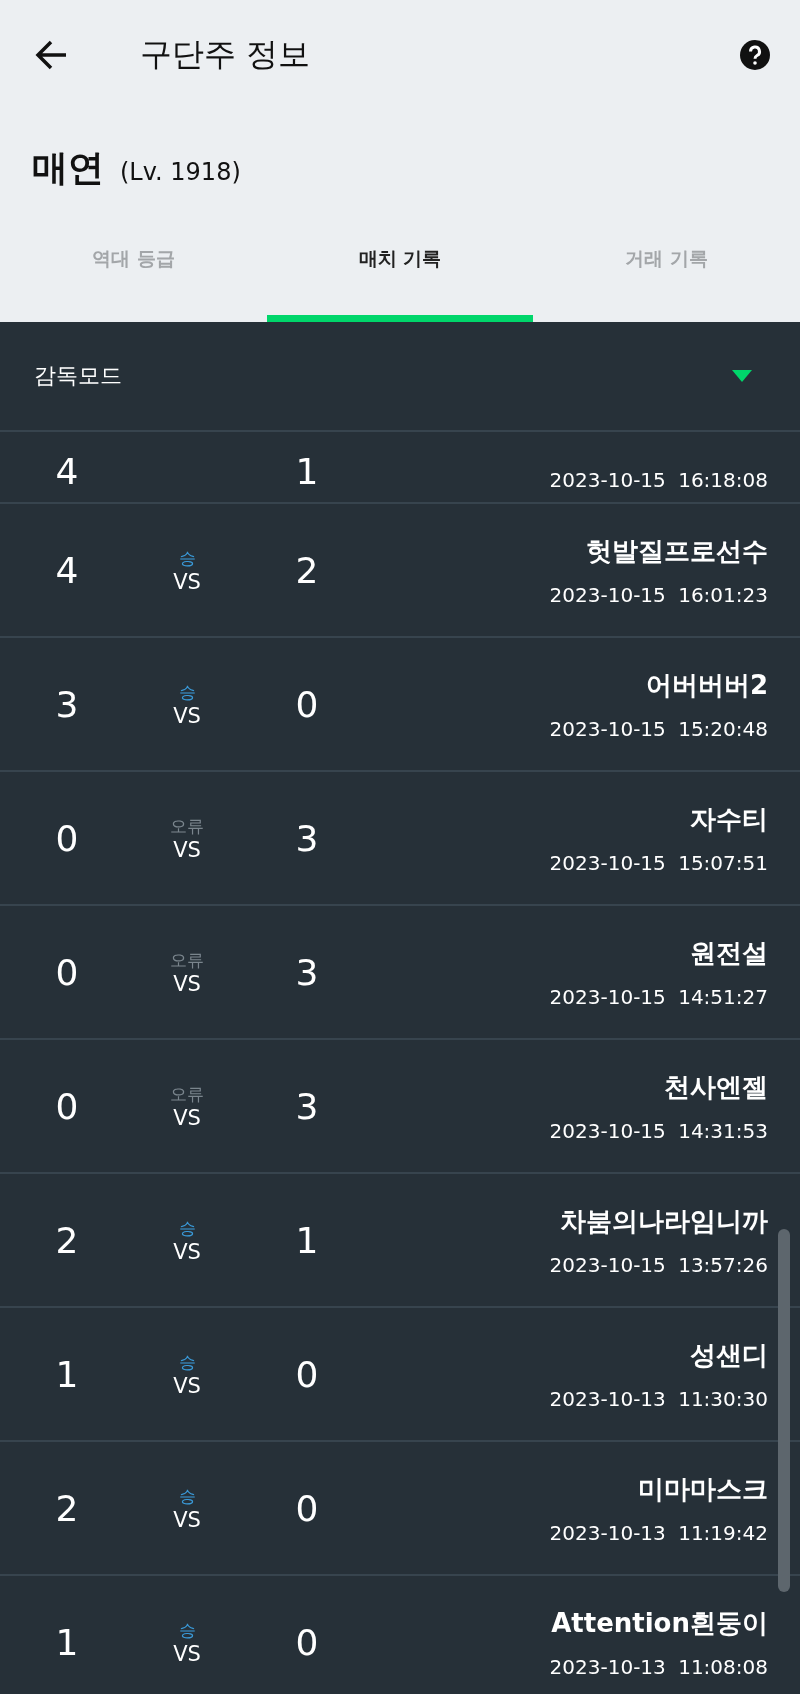 The image size is (800, 1694). I want to click on owner-level: (Lv. 1918), so click(180, 172).